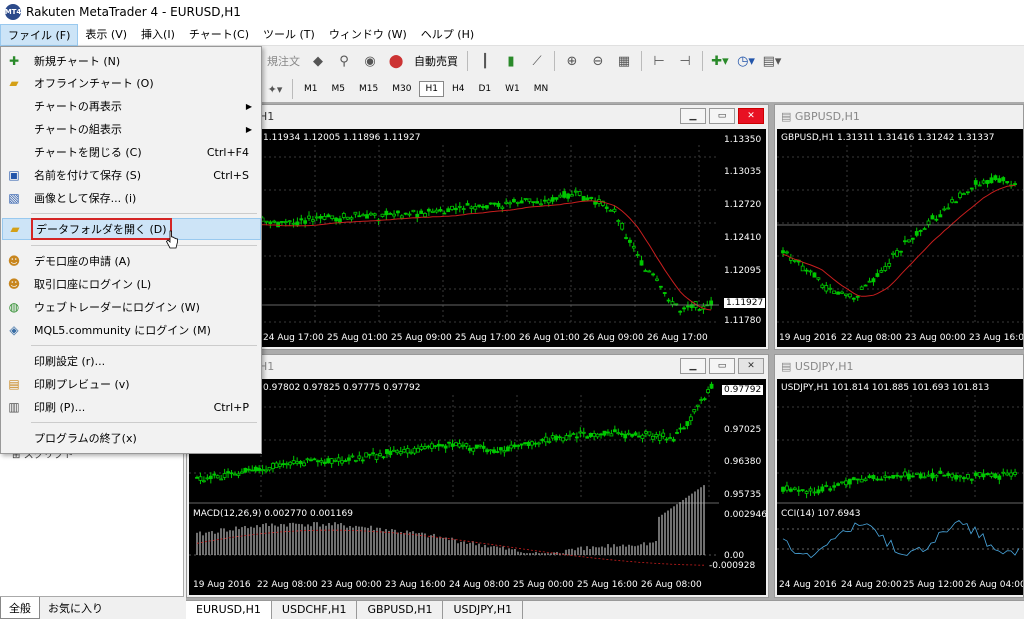 This screenshot has width=1024, height=619. I want to click on menu-item-label: デモ口座の申請 (A), so click(82, 261).